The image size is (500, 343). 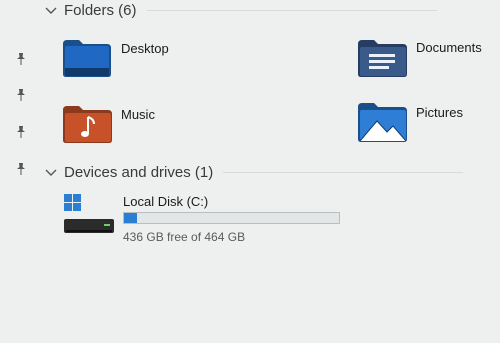 What do you see at coordinates (145, 48) in the screenshot?
I see `folder-label: Desktop` at bounding box center [145, 48].